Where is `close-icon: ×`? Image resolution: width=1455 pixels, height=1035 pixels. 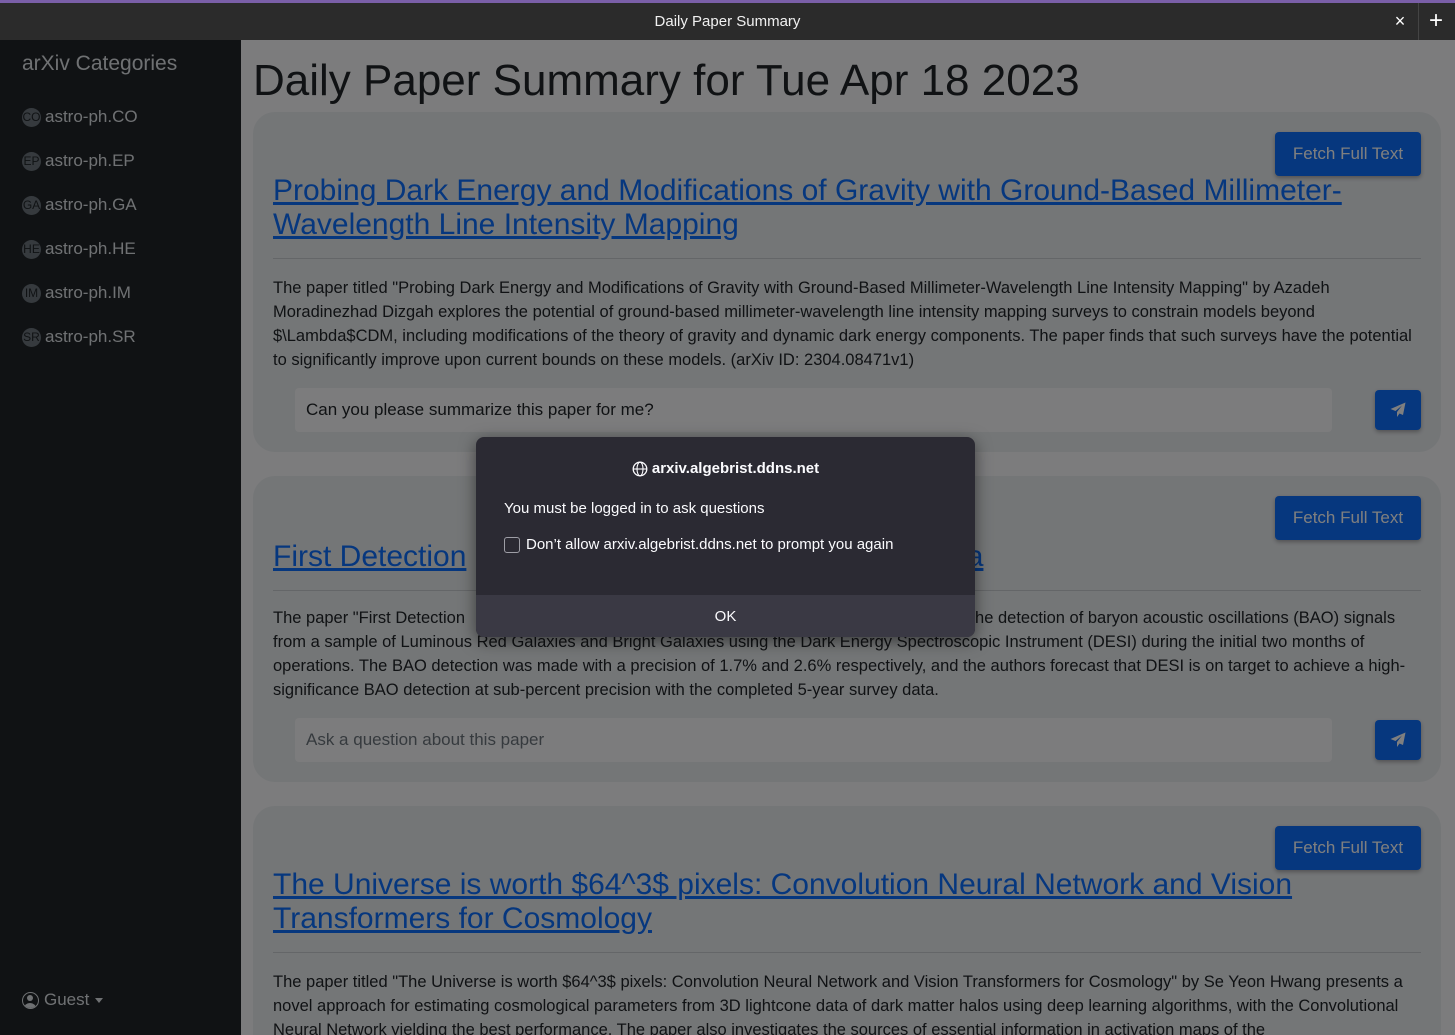
close-icon: × is located at coordinates (1400, 21).